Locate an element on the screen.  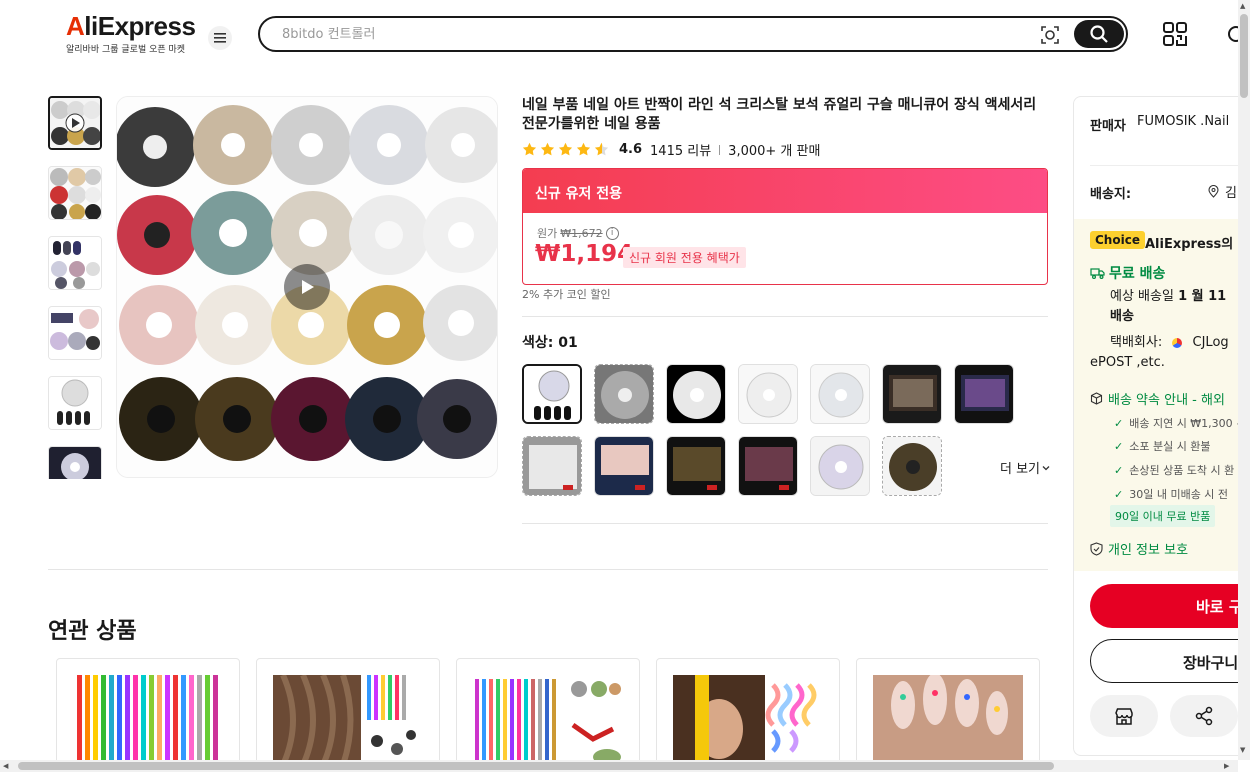
play-video-button is located at coordinates (307, 287).